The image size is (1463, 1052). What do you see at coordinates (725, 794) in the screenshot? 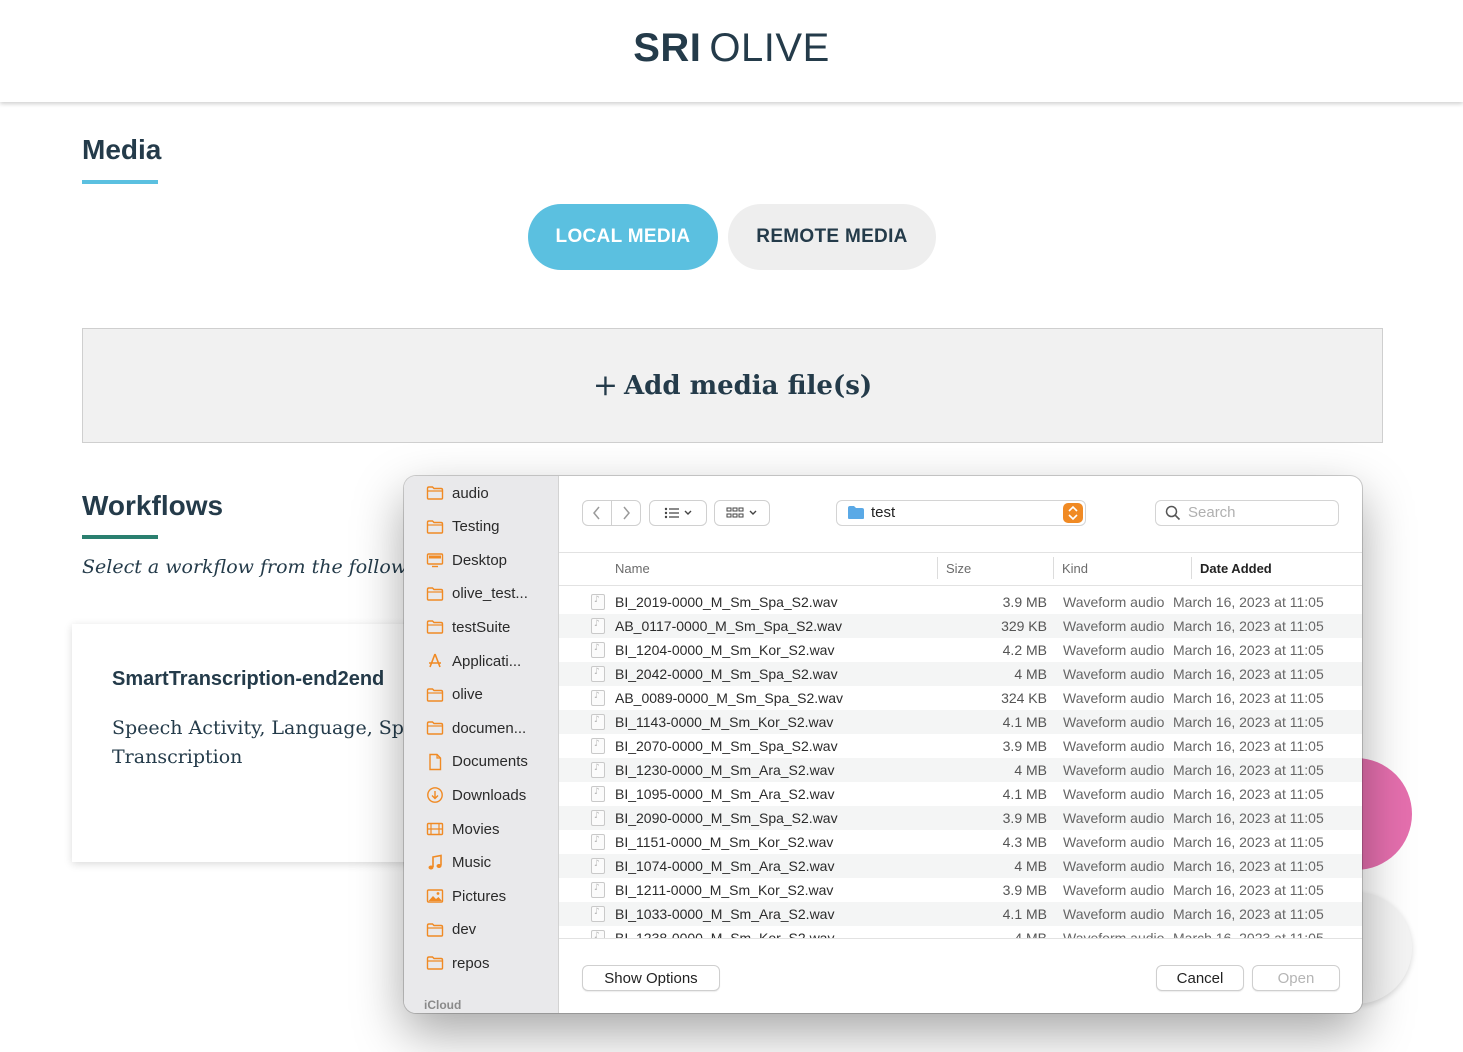
I see `file-name: BI_1095-0000_M_Sm_Ara_S2.wav` at bounding box center [725, 794].